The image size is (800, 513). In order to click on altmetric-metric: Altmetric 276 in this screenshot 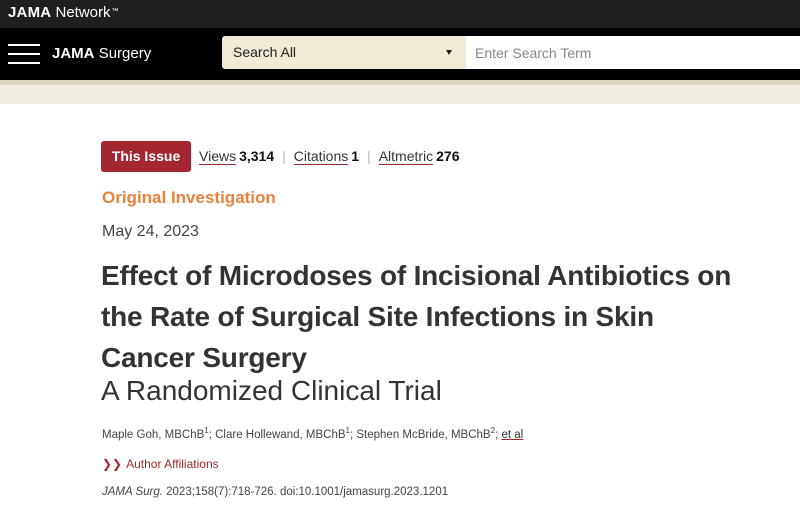, I will do `click(419, 156)`.